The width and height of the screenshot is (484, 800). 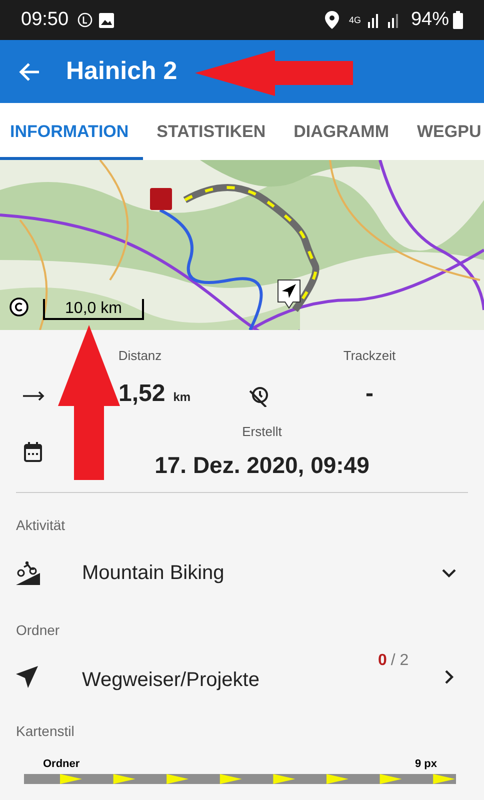 I want to click on stat-value: 1,52, so click(x=142, y=393).